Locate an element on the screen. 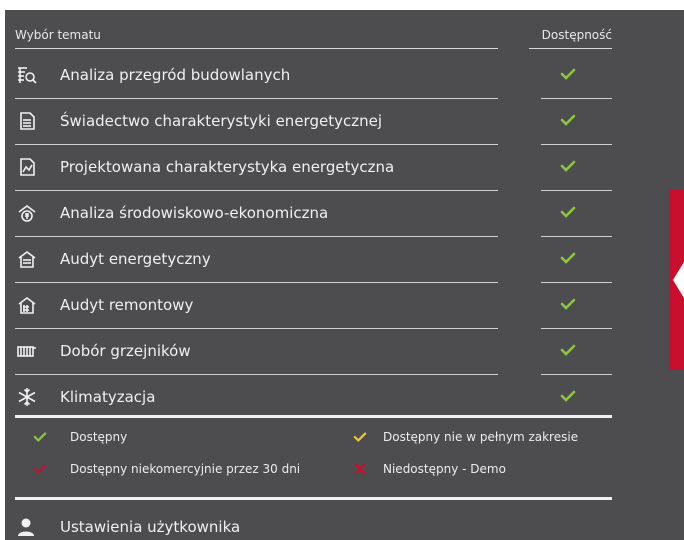  legend-label: Dostępny is located at coordinates (99, 437).